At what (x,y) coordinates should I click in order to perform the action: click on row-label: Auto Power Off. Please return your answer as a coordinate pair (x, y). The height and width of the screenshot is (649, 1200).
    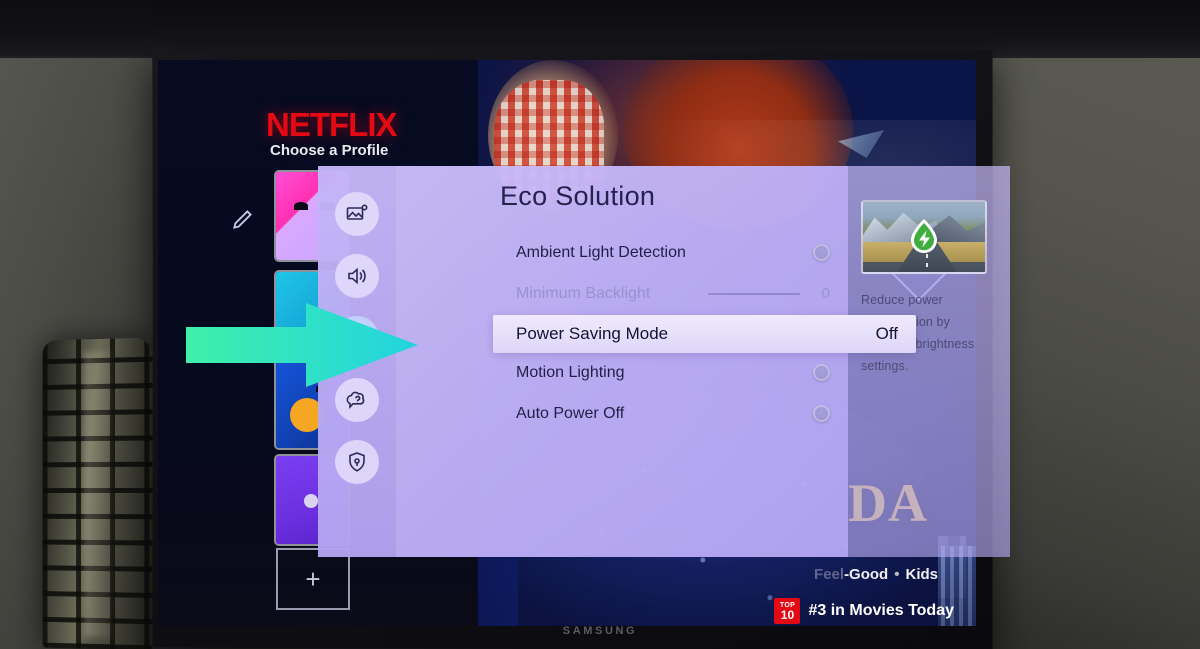
    Looking at the image, I should click on (570, 413).